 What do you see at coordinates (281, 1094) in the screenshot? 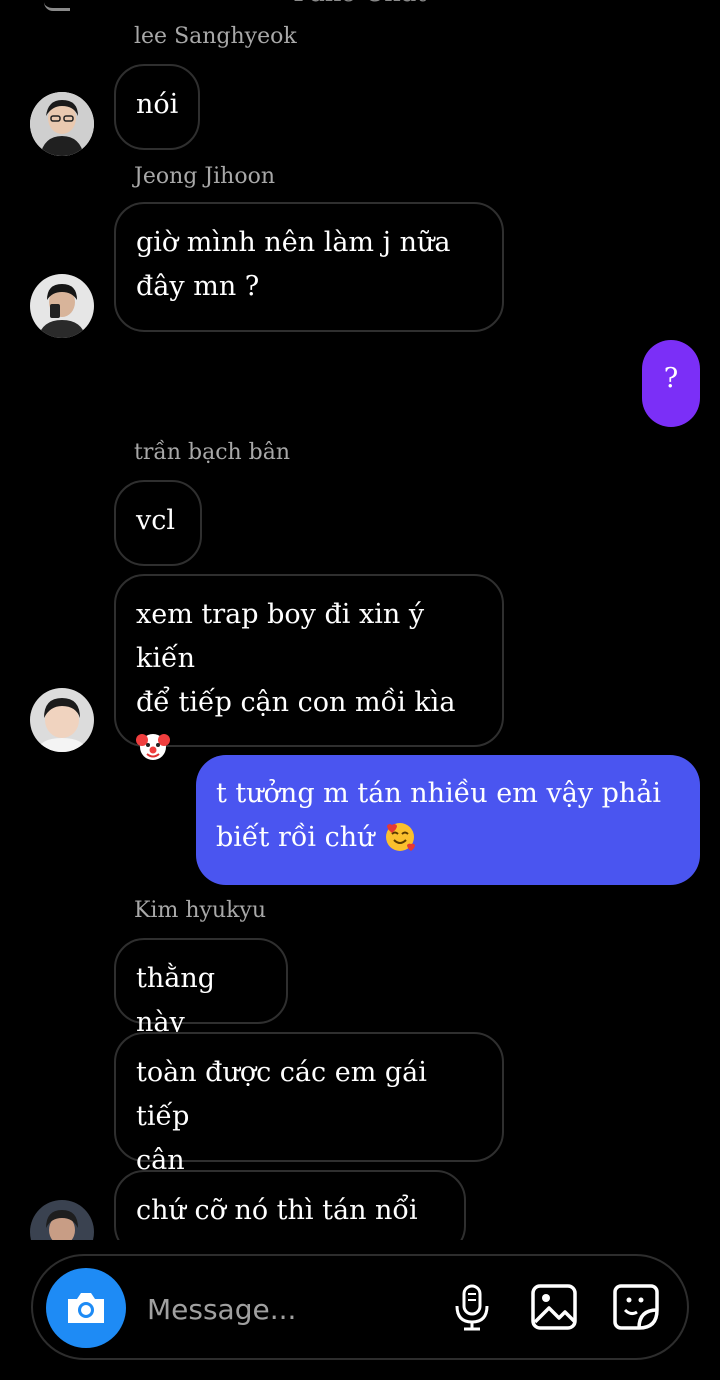
I see `message-text-line: toàn được các em gái tiếp` at bounding box center [281, 1094].